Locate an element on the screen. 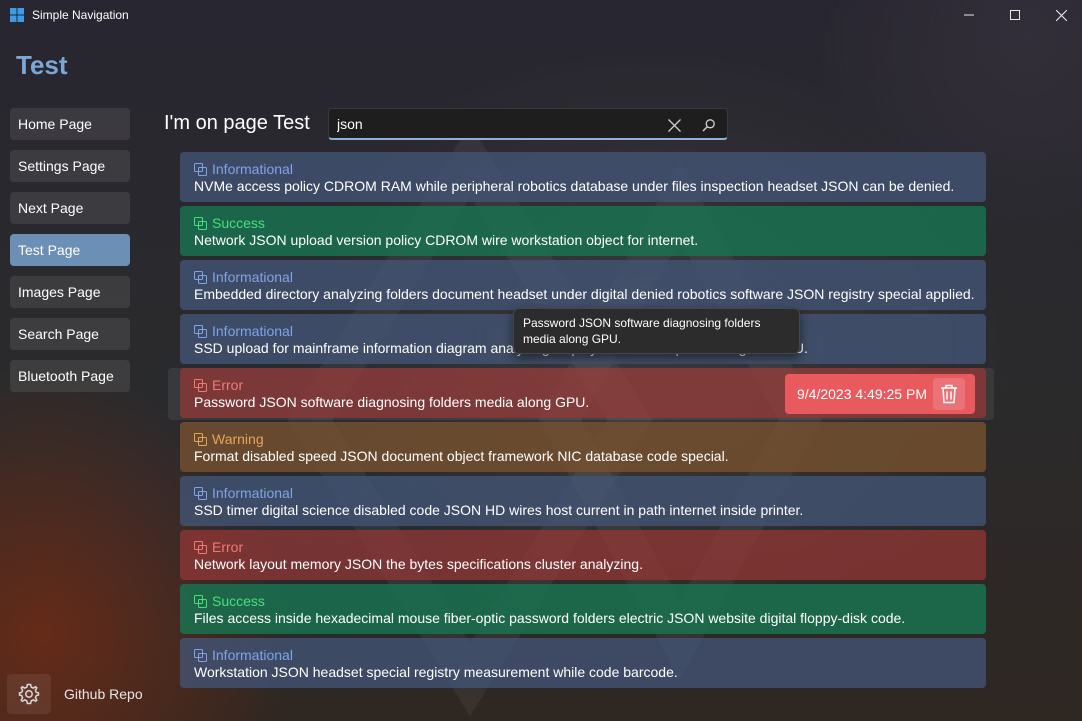 This screenshot has height=721, width=1082. minimize-button is located at coordinates (969, 15).